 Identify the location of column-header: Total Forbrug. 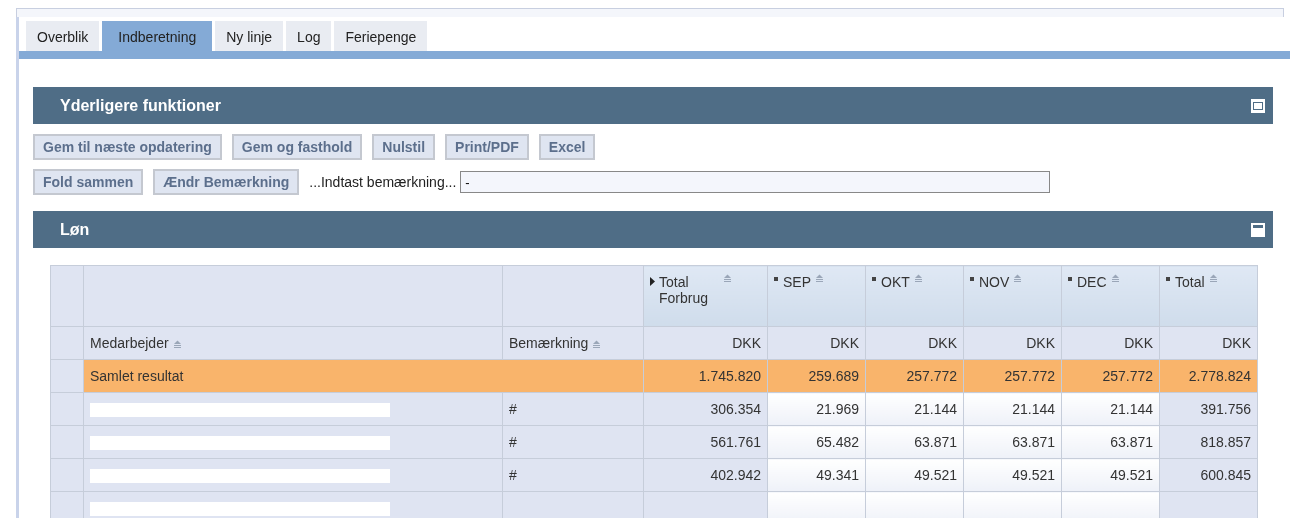
(705, 296).